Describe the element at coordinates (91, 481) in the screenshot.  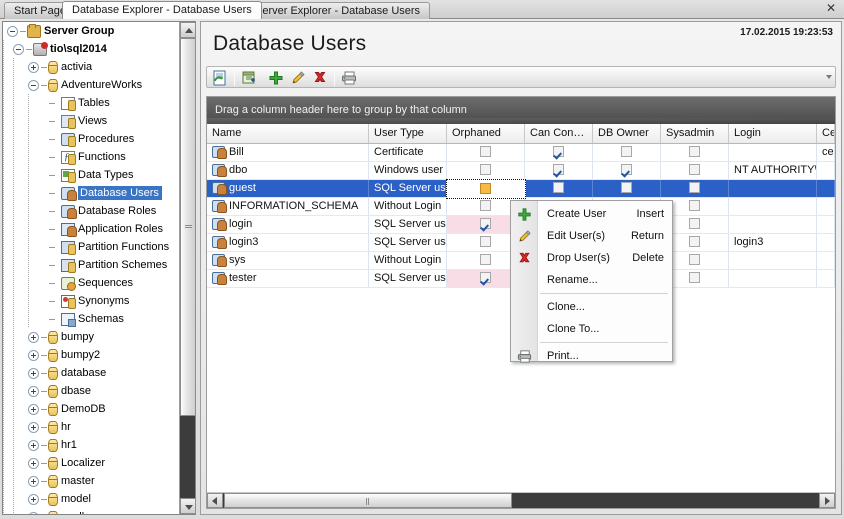
I see `tree-item-master: master` at that location.